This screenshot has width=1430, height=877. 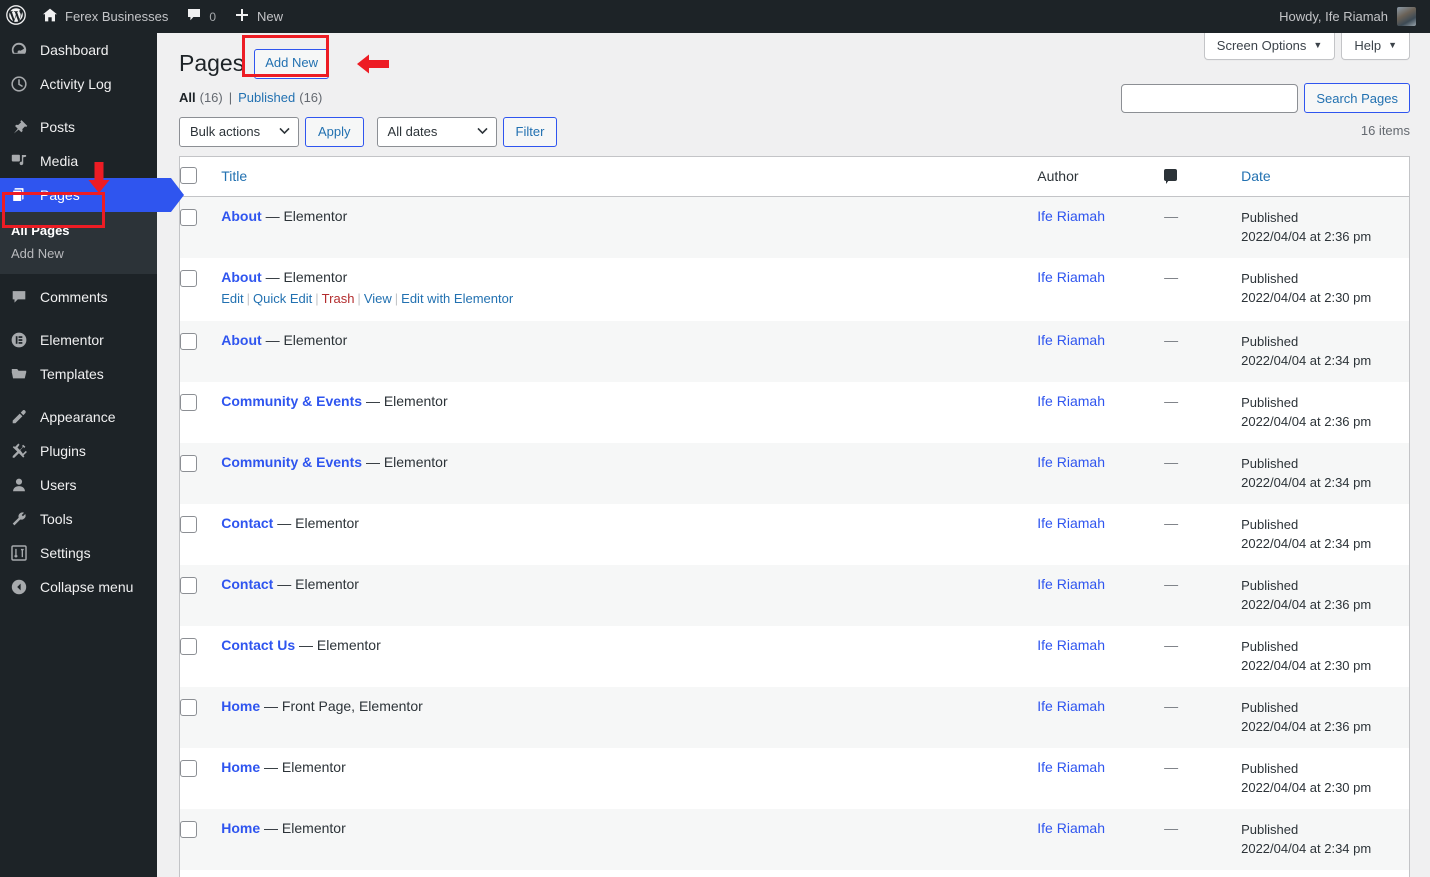 What do you see at coordinates (200, 176) in the screenshot?
I see `select-all-header` at bounding box center [200, 176].